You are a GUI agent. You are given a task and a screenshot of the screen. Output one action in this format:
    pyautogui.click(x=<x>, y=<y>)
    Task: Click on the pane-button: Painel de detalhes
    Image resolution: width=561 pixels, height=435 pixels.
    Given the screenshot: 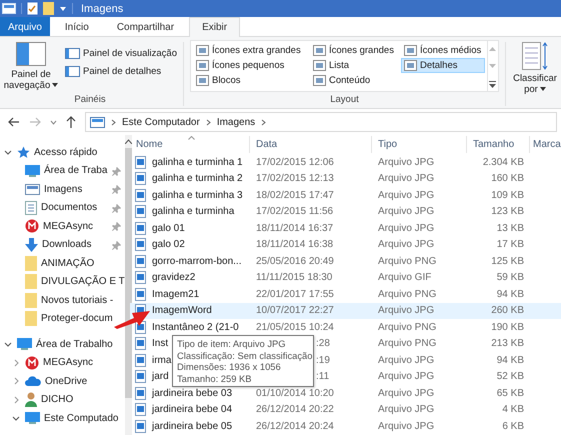 What is the action you would take?
    pyautogui.click(x=121, y=71)
    